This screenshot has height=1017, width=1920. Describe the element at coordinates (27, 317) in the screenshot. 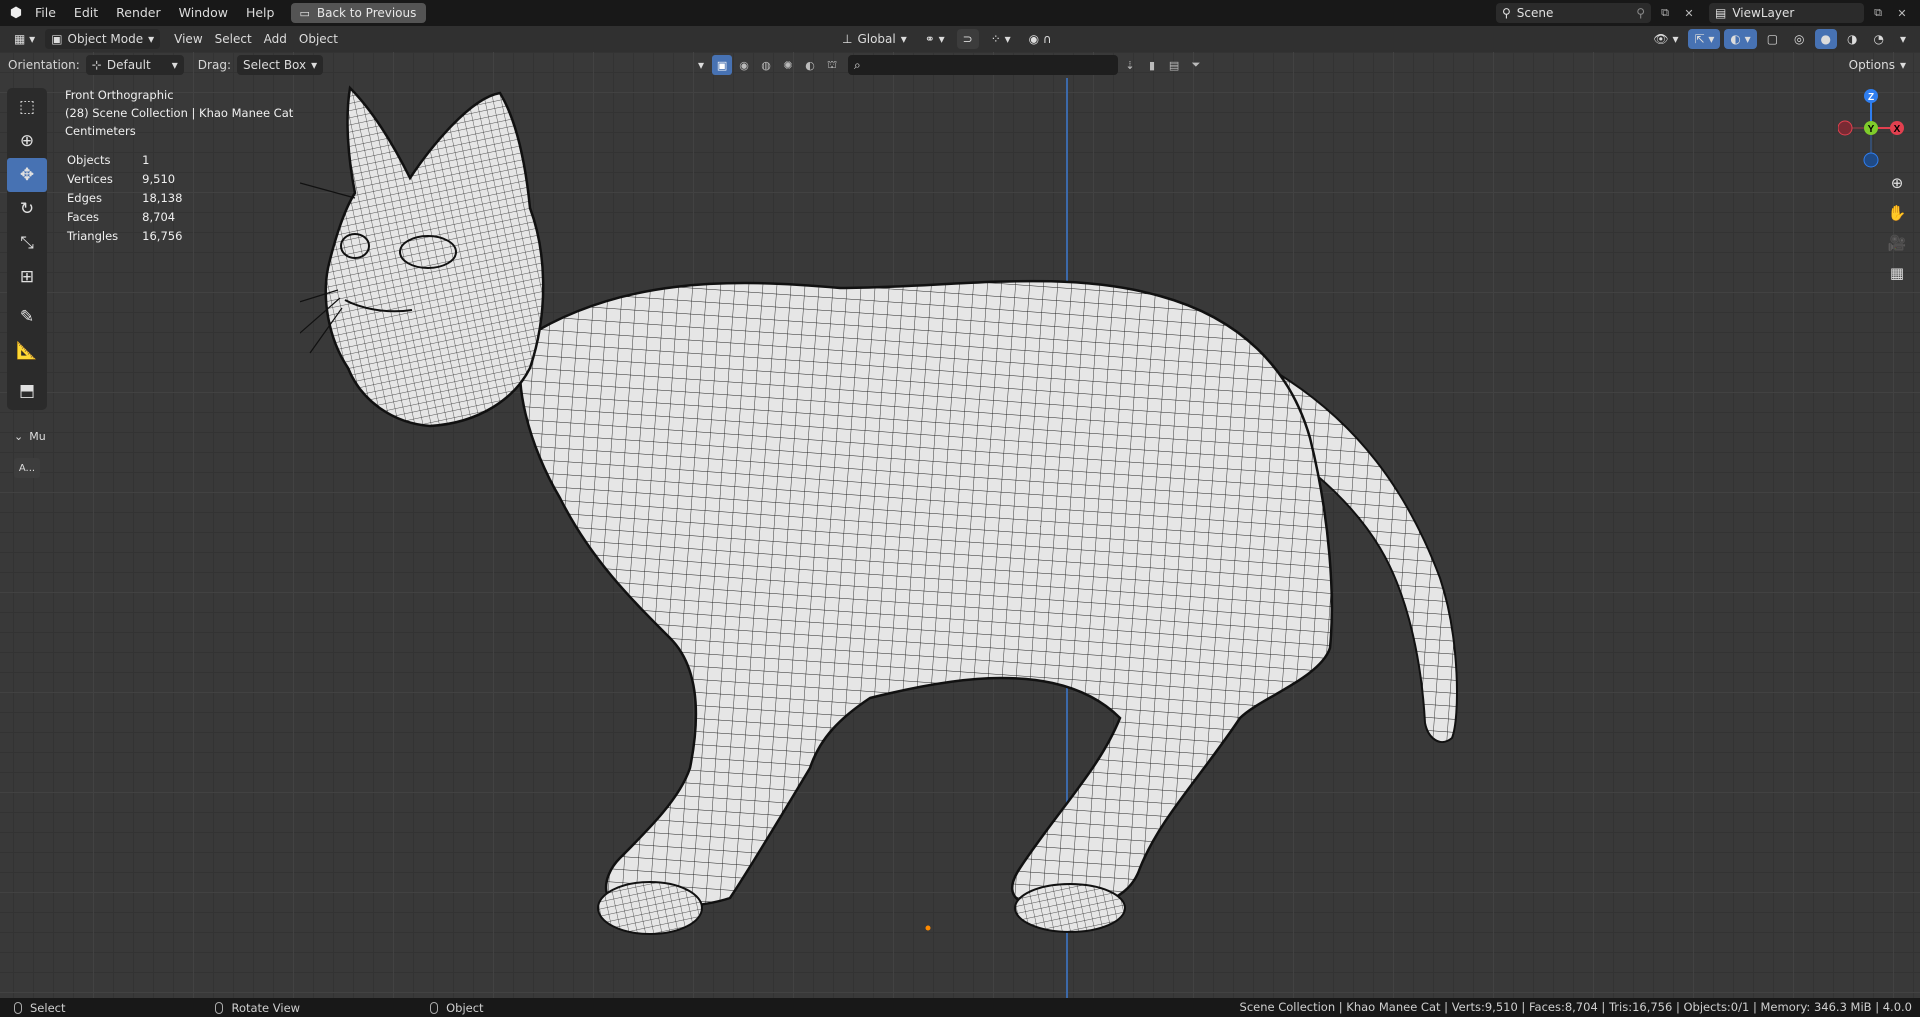

I see `annotate-tool-icon: ✎` at that location.